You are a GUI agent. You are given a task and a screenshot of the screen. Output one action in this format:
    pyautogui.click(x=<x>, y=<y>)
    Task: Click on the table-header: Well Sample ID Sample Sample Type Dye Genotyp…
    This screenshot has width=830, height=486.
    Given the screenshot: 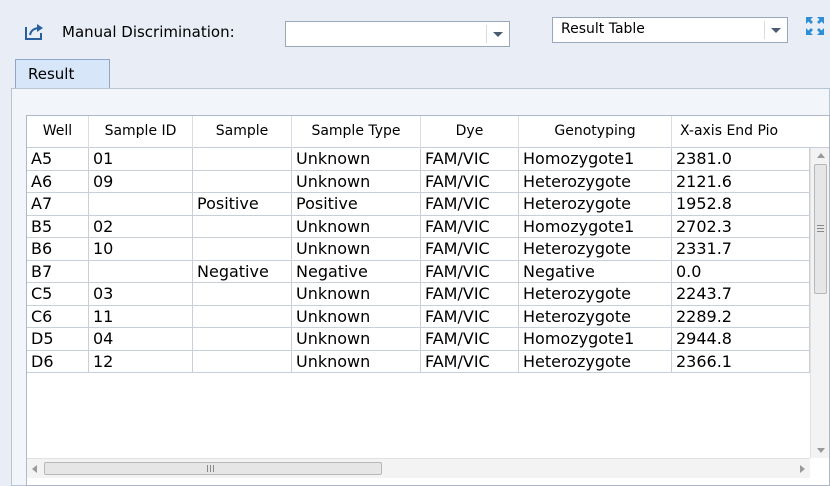 What is the action you would take?
    pyautogui.click(x=428, y=132)
    